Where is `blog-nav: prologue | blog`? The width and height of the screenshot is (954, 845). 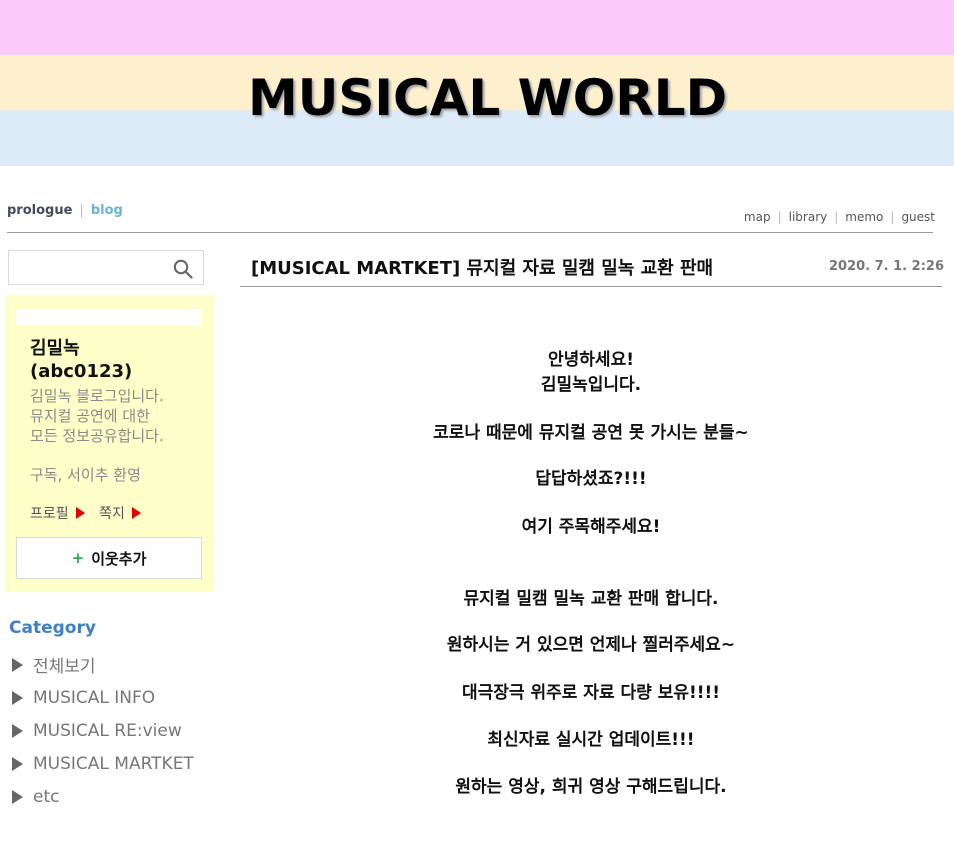
blog-nav: prologue | blog is located at coordinates (65, 210).